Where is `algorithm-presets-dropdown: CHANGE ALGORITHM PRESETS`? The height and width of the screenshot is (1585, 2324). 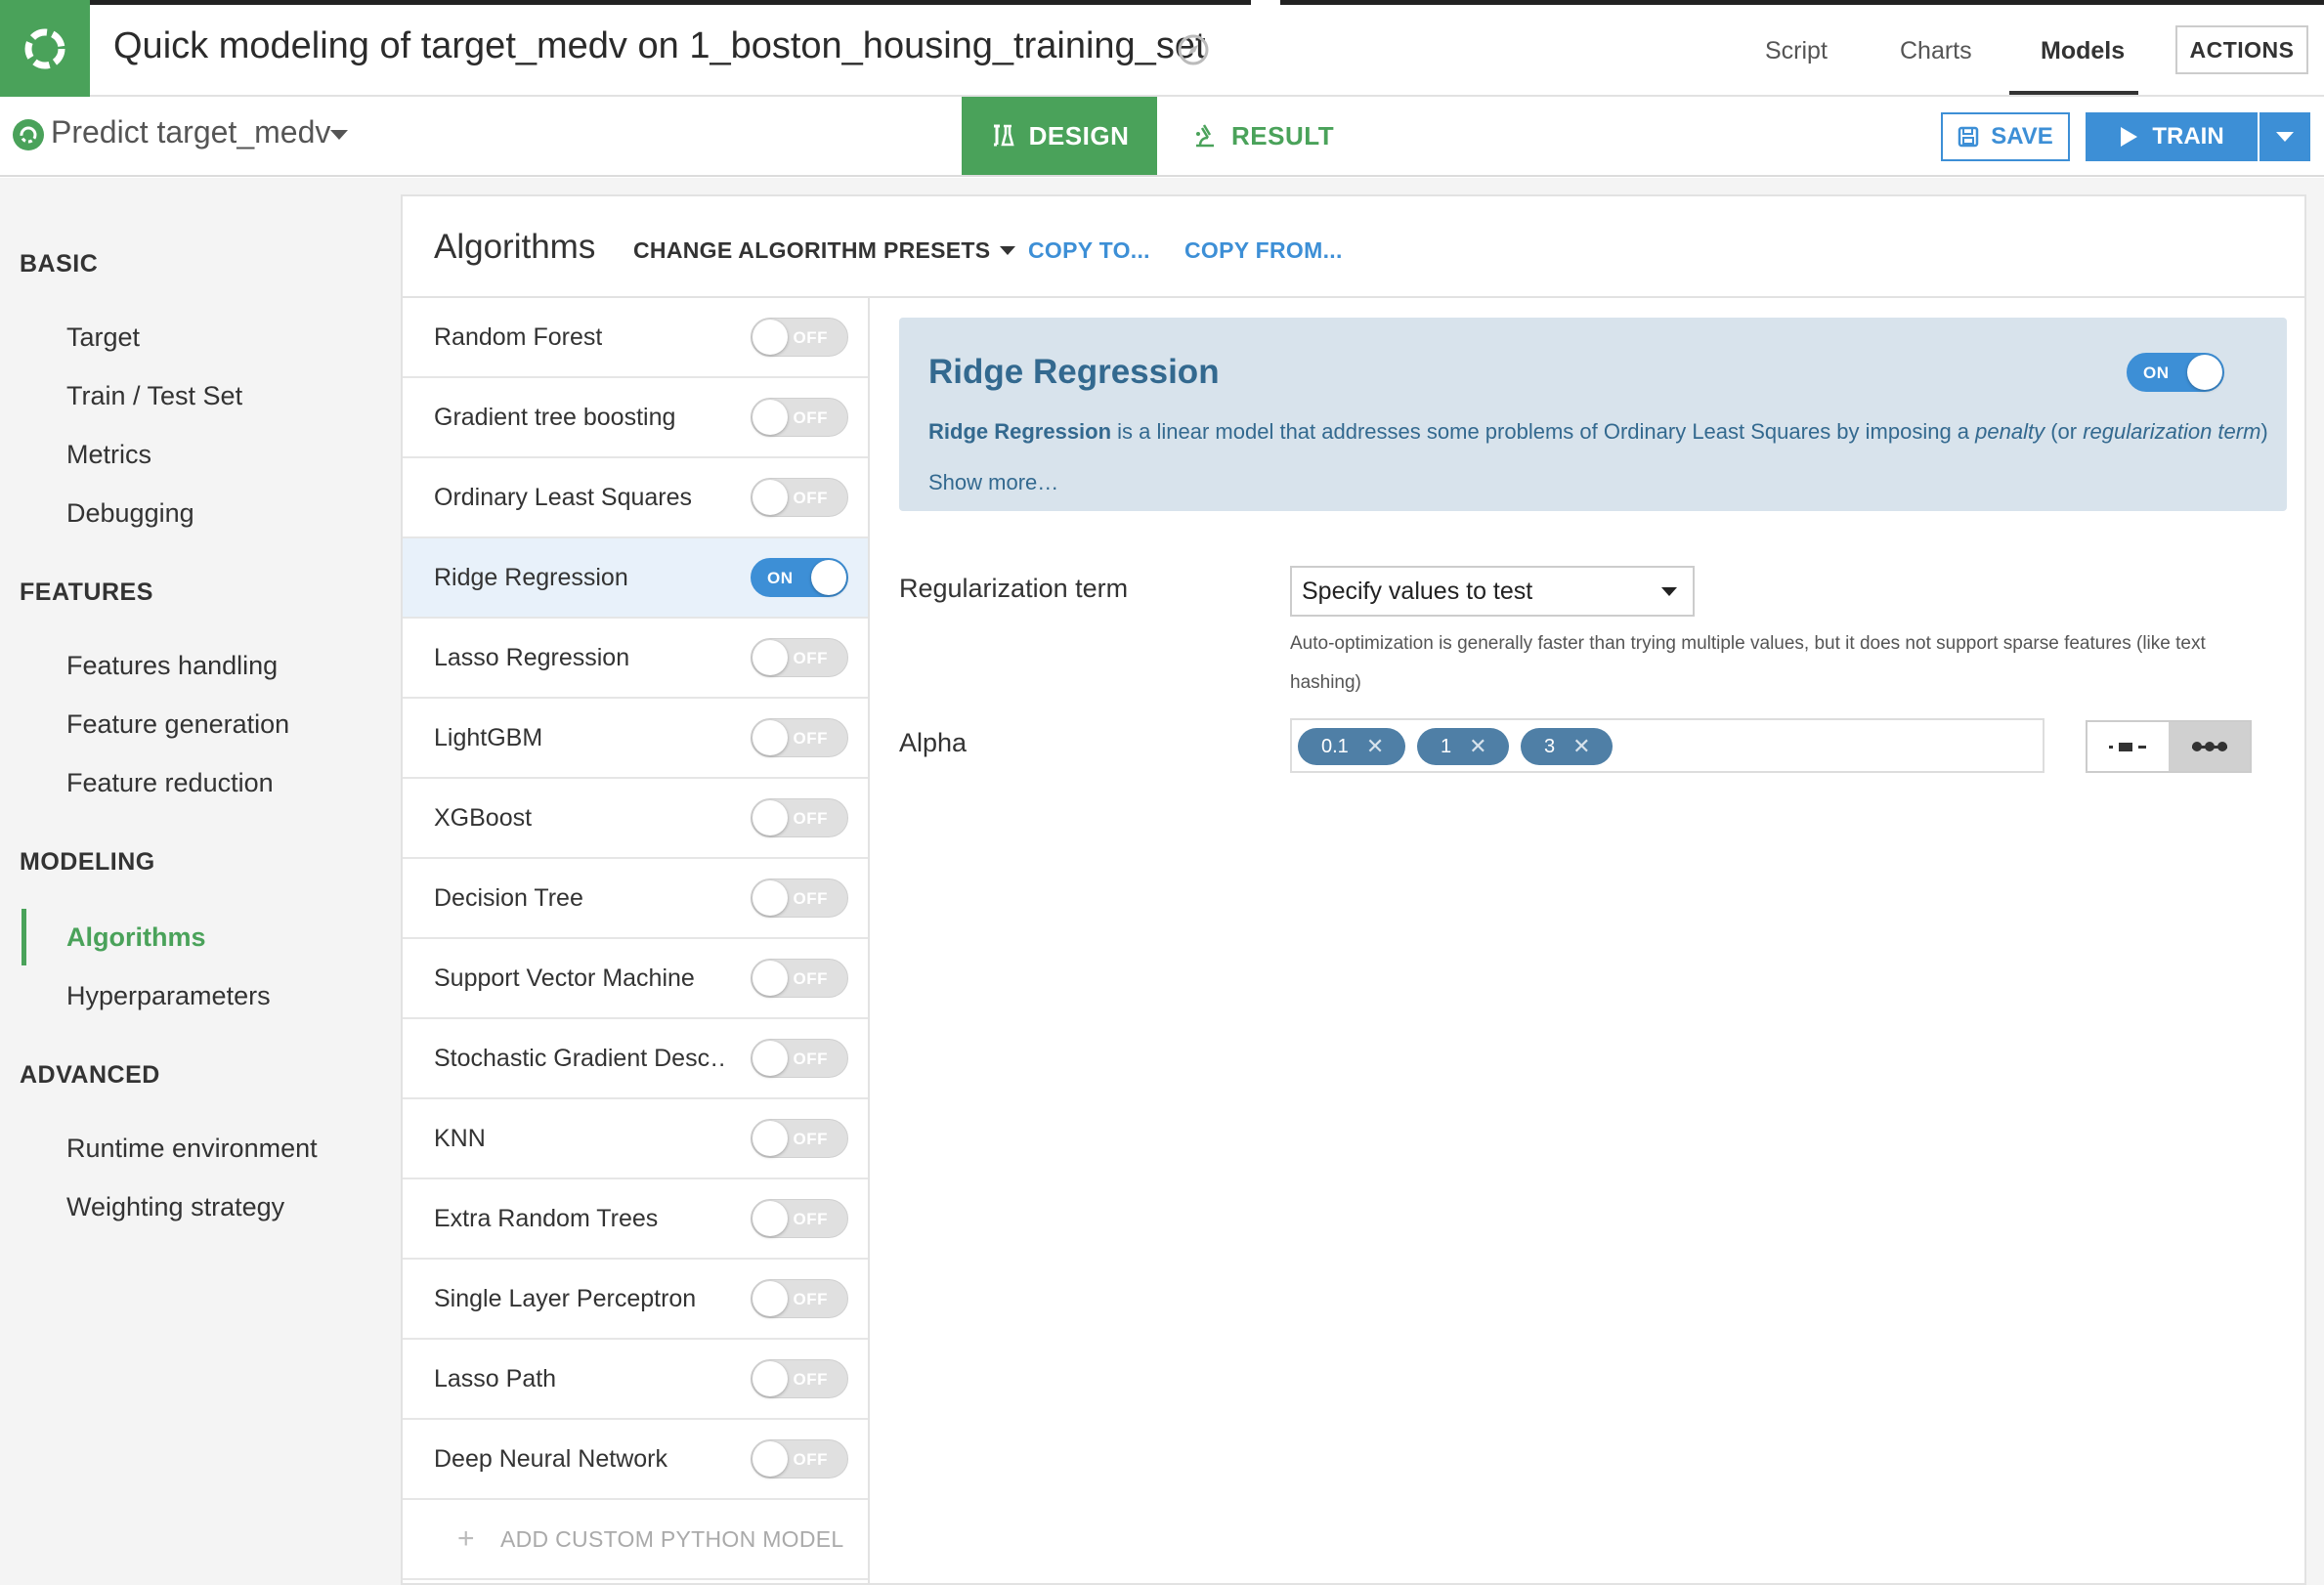
algorithm-presets-dropdown: CHANGE ALGORITHM PRESETS is located at coordinates (824, 250).